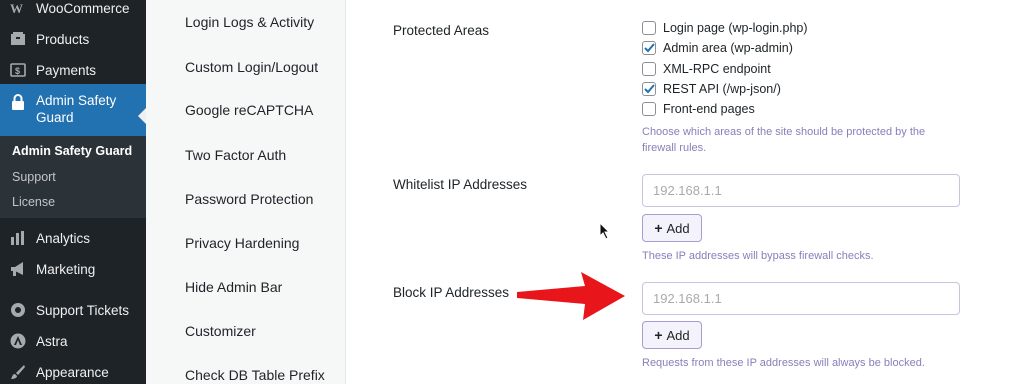  I want to click on checkbox-xml-rpc: XML-RPC endpoint, so click(706, 69).